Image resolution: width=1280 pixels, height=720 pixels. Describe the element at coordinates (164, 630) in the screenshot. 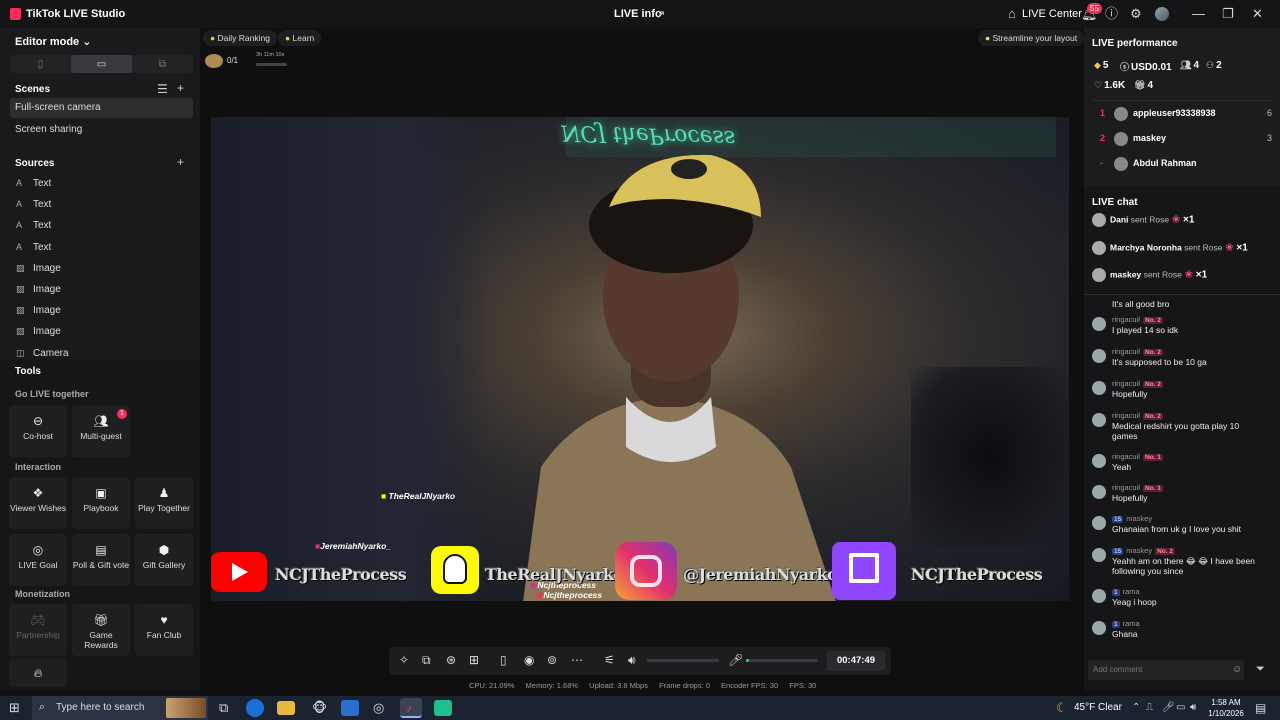

I see `fan-club-button: ♥ Fan Club` at that location.